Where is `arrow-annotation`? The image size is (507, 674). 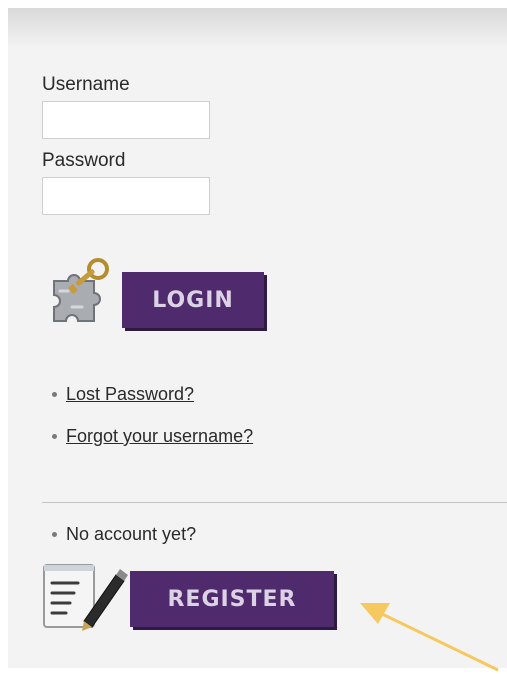
arrow-annotation is located at coordinates (429, 637).